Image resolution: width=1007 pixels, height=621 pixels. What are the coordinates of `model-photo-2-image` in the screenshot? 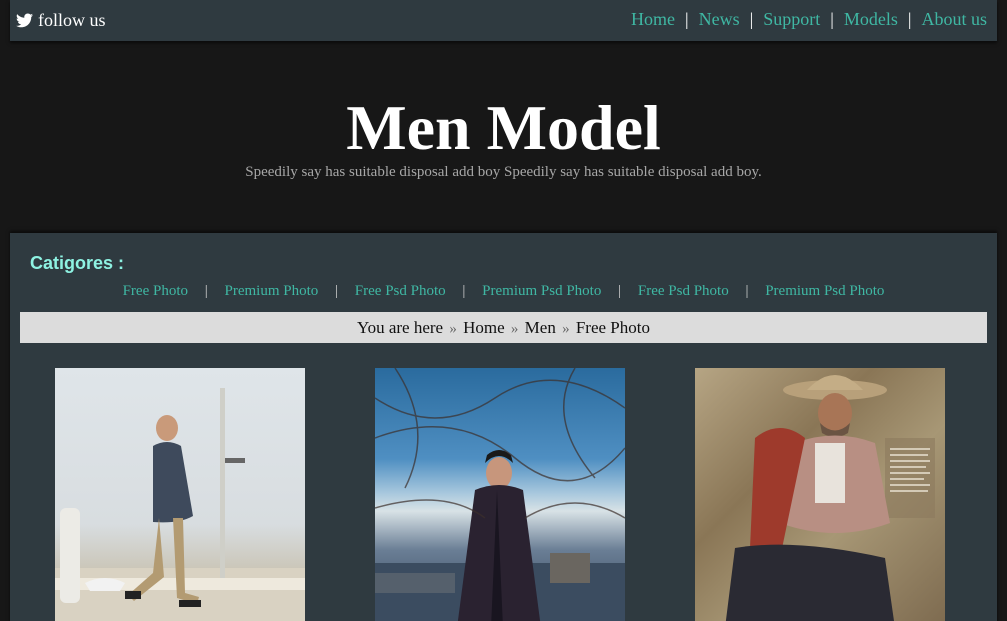 It's located at (500, 494).